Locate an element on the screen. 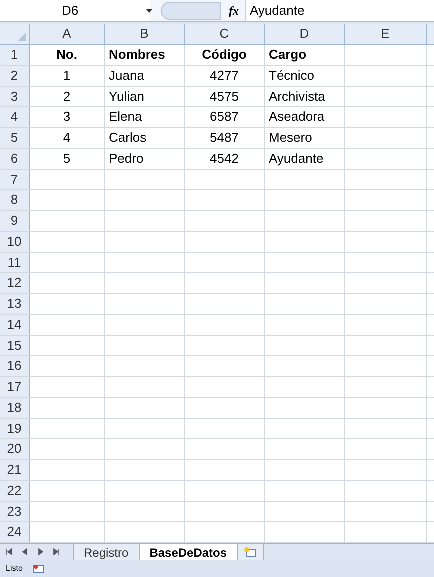 Image resolution: width=434 pixels, height=577 pixels. row-header: 22 is located at coordinates (15, 490).